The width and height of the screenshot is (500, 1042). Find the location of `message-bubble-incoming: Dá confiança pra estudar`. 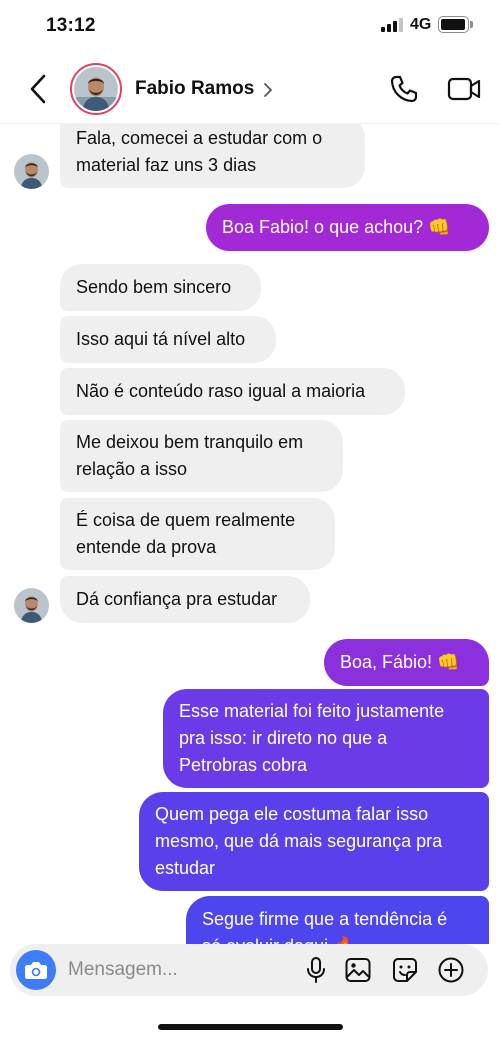

message-bubble-incoming: Dá confiança pra estudar is located at coordinates (185, 599).